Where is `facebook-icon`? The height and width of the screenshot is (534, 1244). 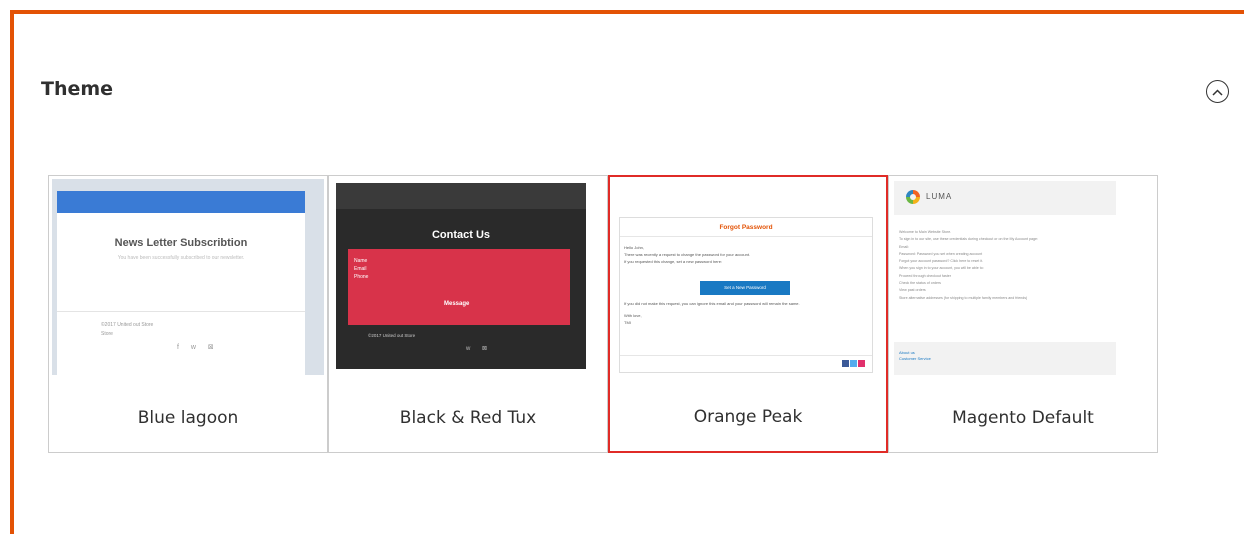 facebook-icon is located at coordinates (845, 363).